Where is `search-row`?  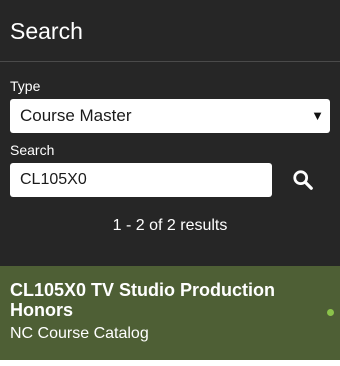
search-row is located at coordinates (170, 180).